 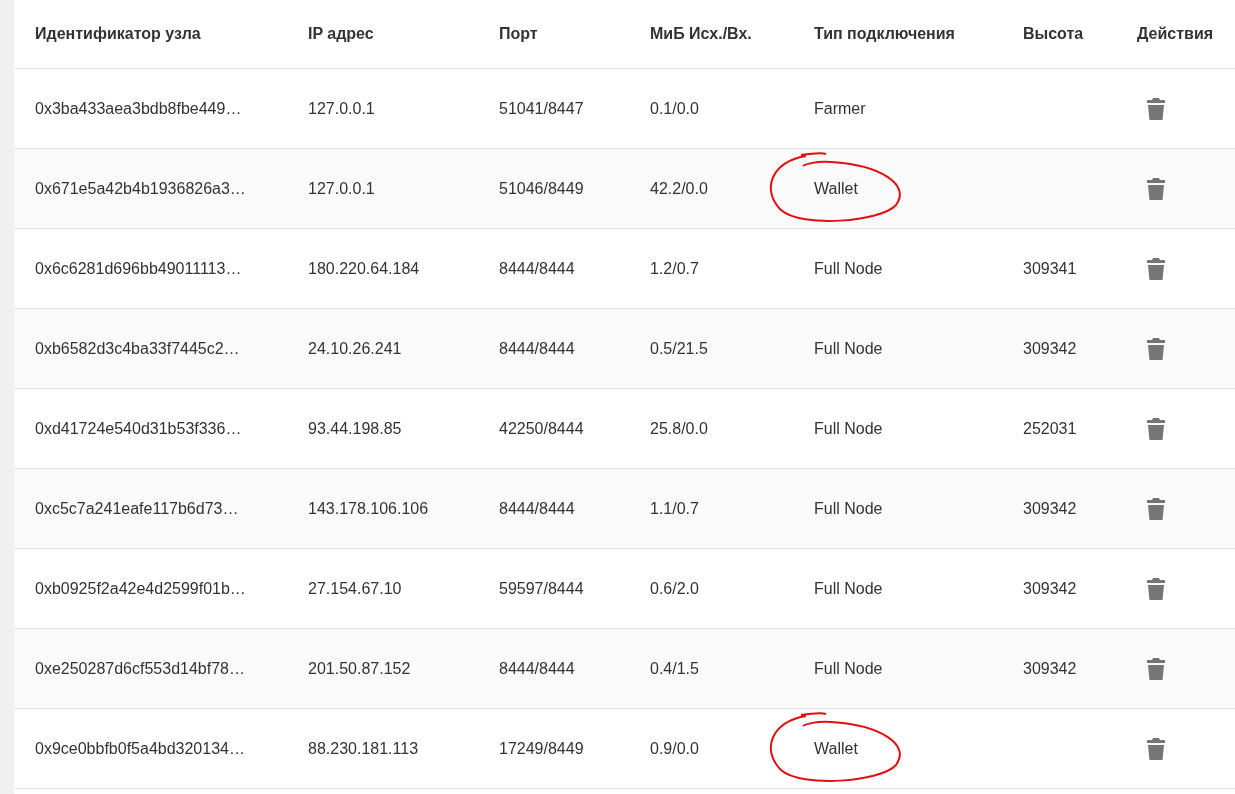 I want to click on table-cell-text: 1.1/0.7, so click(x=674, y=508).